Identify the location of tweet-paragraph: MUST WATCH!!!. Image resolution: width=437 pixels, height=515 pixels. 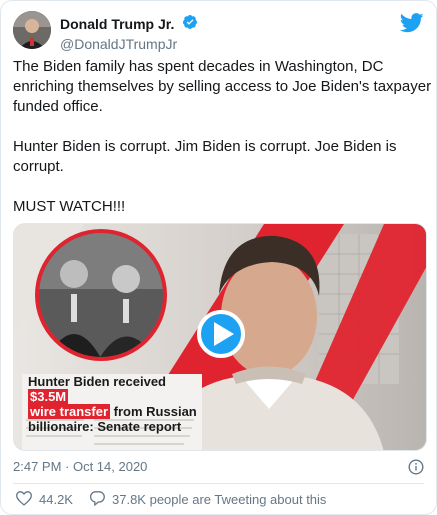
(69, 206).